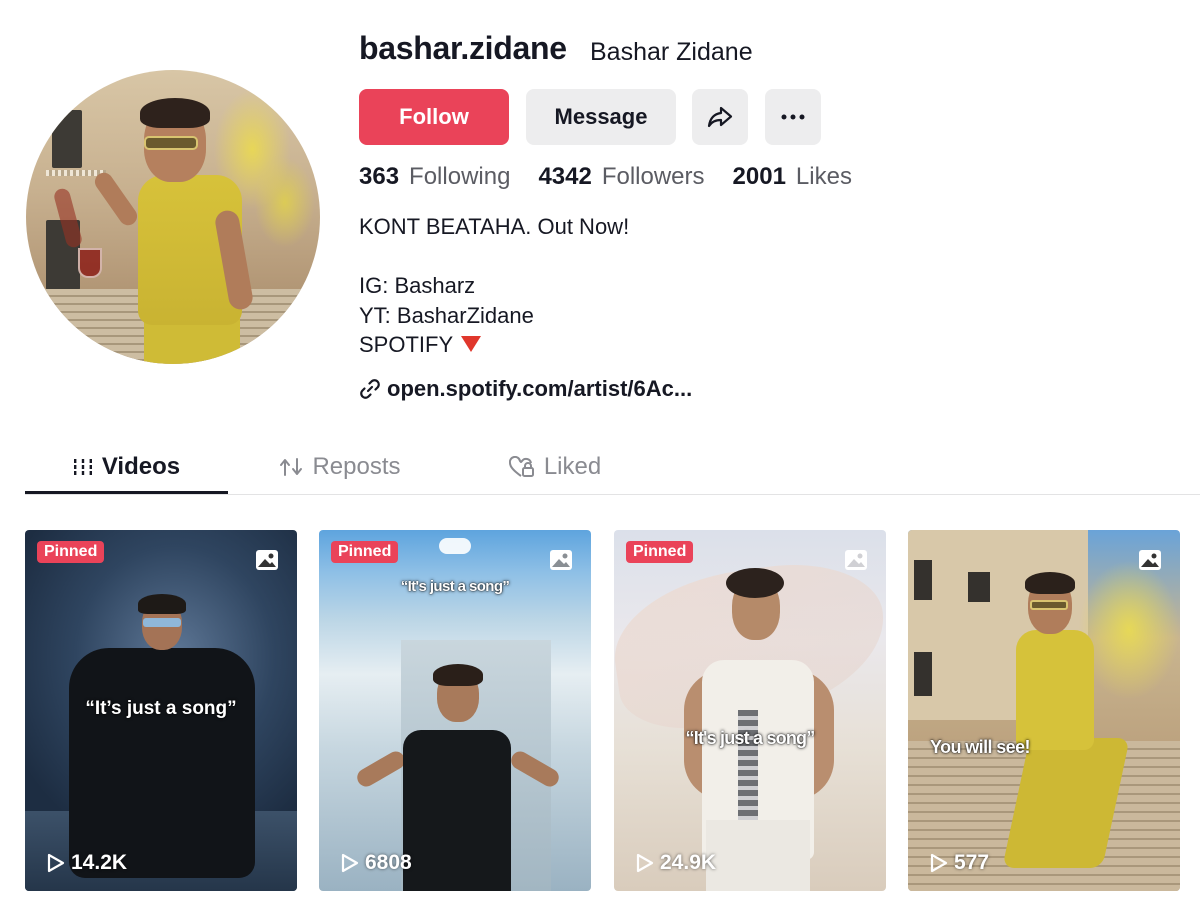  I want to click on share-arrow-icon, so click(720, 117).